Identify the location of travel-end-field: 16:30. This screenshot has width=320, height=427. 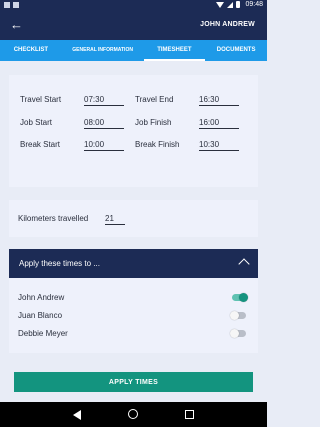
(219, 100).